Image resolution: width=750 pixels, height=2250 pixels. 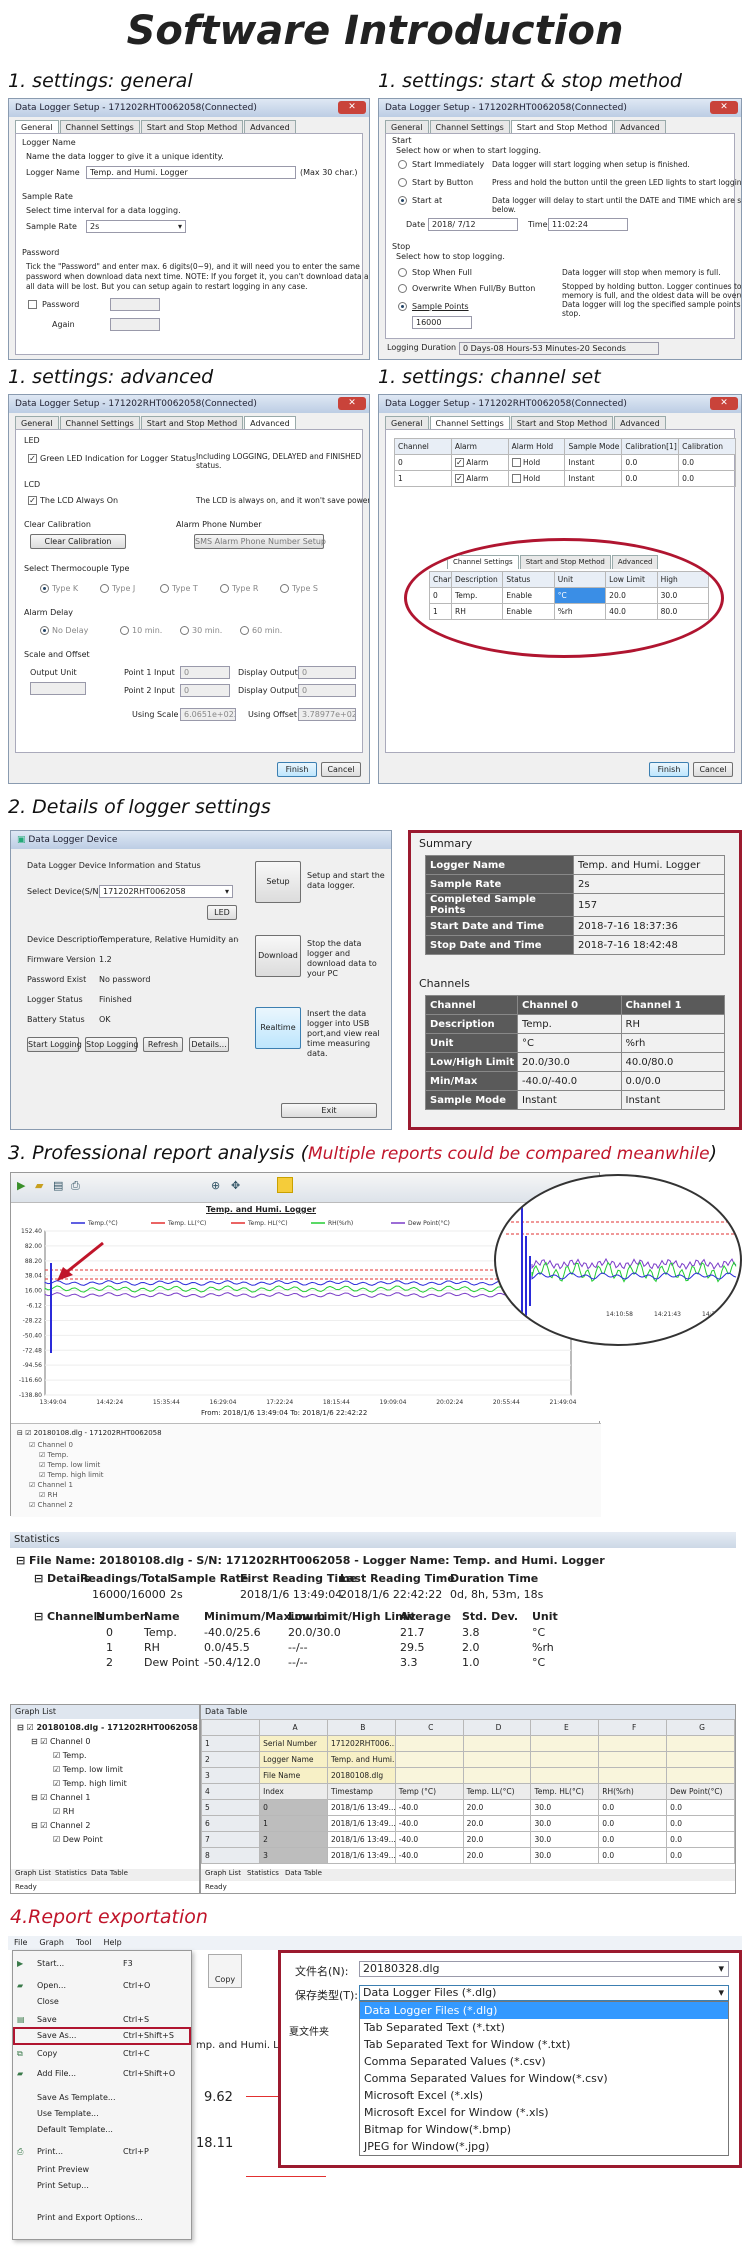 I want to click on cell: Serial Number, so click(x=293, y=1743).